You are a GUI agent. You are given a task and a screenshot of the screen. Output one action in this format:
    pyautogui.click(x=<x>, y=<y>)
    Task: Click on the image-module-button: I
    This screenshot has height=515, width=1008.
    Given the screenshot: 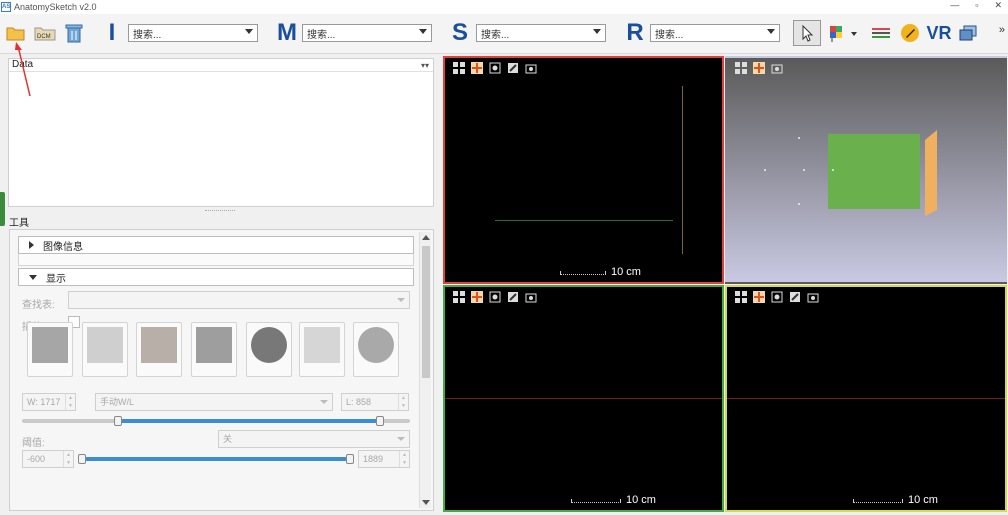 What is the action you would take?
    pyautogui.click(x=112, y=32)
    